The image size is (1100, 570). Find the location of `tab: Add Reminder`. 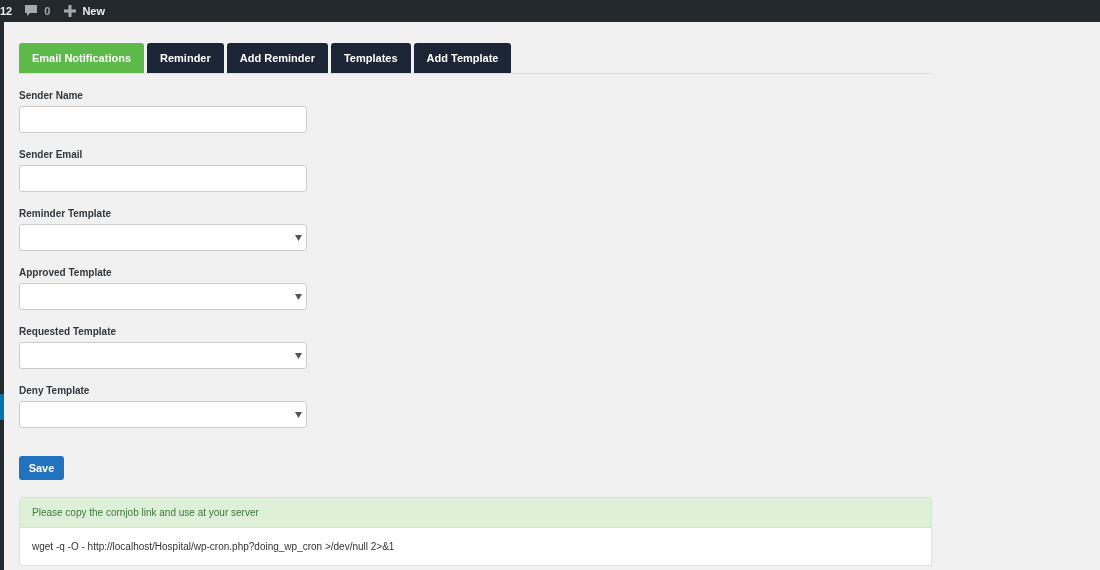

tab: Add Reminder is located at coordinates (277, 58).